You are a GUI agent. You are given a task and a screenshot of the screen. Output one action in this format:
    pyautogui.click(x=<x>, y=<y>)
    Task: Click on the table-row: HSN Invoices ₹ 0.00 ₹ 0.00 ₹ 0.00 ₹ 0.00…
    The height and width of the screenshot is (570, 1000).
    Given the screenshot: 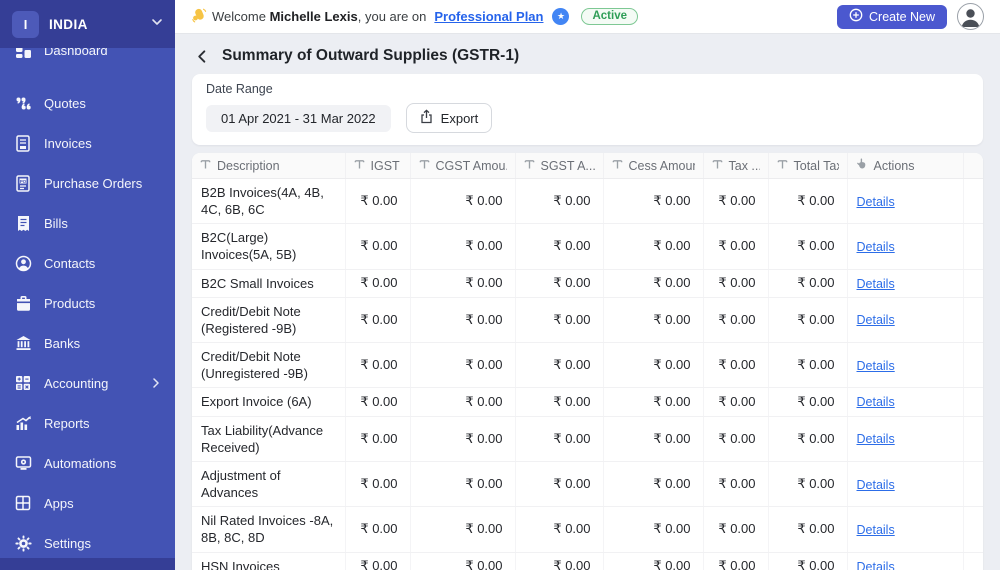 What is the action you would take?
    pyautogui.click(x=587, y=561)
    